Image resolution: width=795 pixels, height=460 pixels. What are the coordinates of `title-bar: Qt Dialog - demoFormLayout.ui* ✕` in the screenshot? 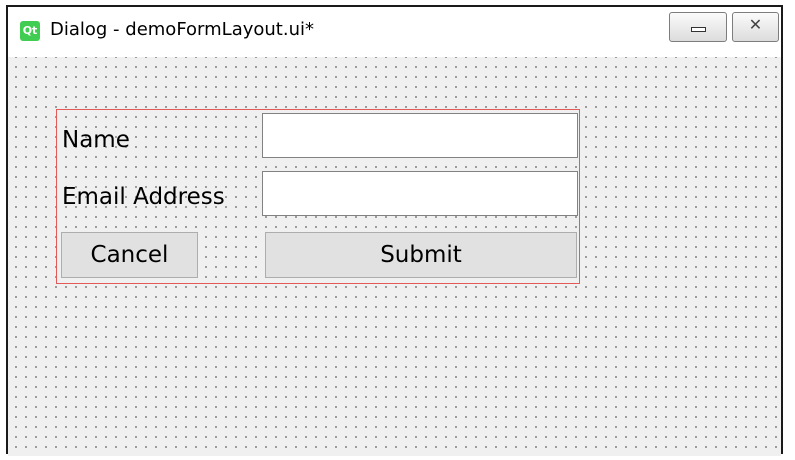 It's located at (394, 32).